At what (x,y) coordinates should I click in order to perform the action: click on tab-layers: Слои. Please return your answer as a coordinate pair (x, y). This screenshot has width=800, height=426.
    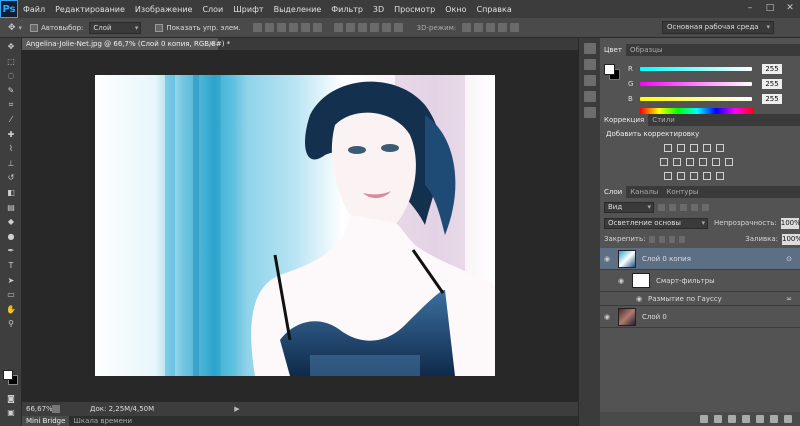
    Looking at the image, I should click on (613, 192).